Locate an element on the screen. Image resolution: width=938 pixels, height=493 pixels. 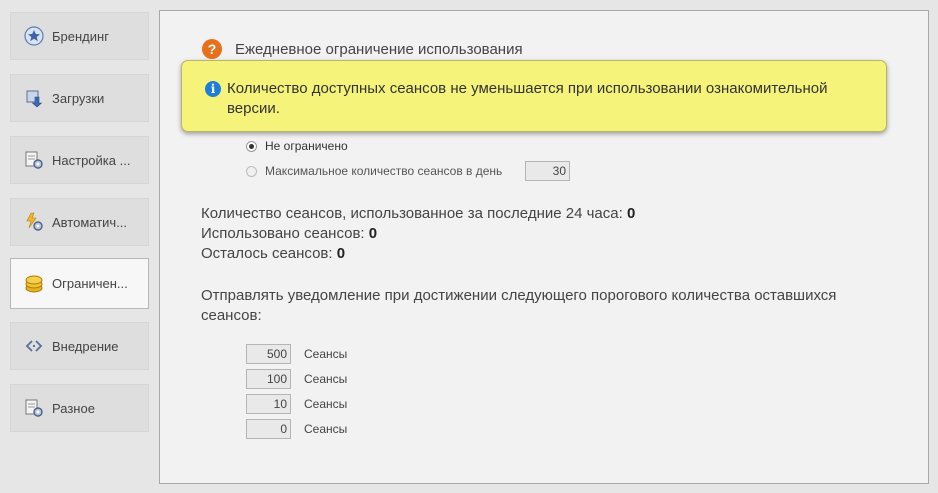
sidebar-item-embedding: Внедрение is located at coordinates (79, 346).